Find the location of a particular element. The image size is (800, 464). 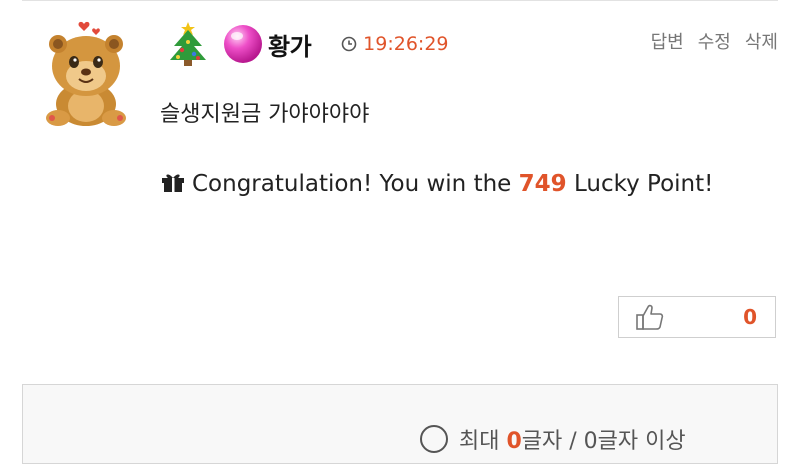

lucky-points: 749 is located at coordinates (542, 184).